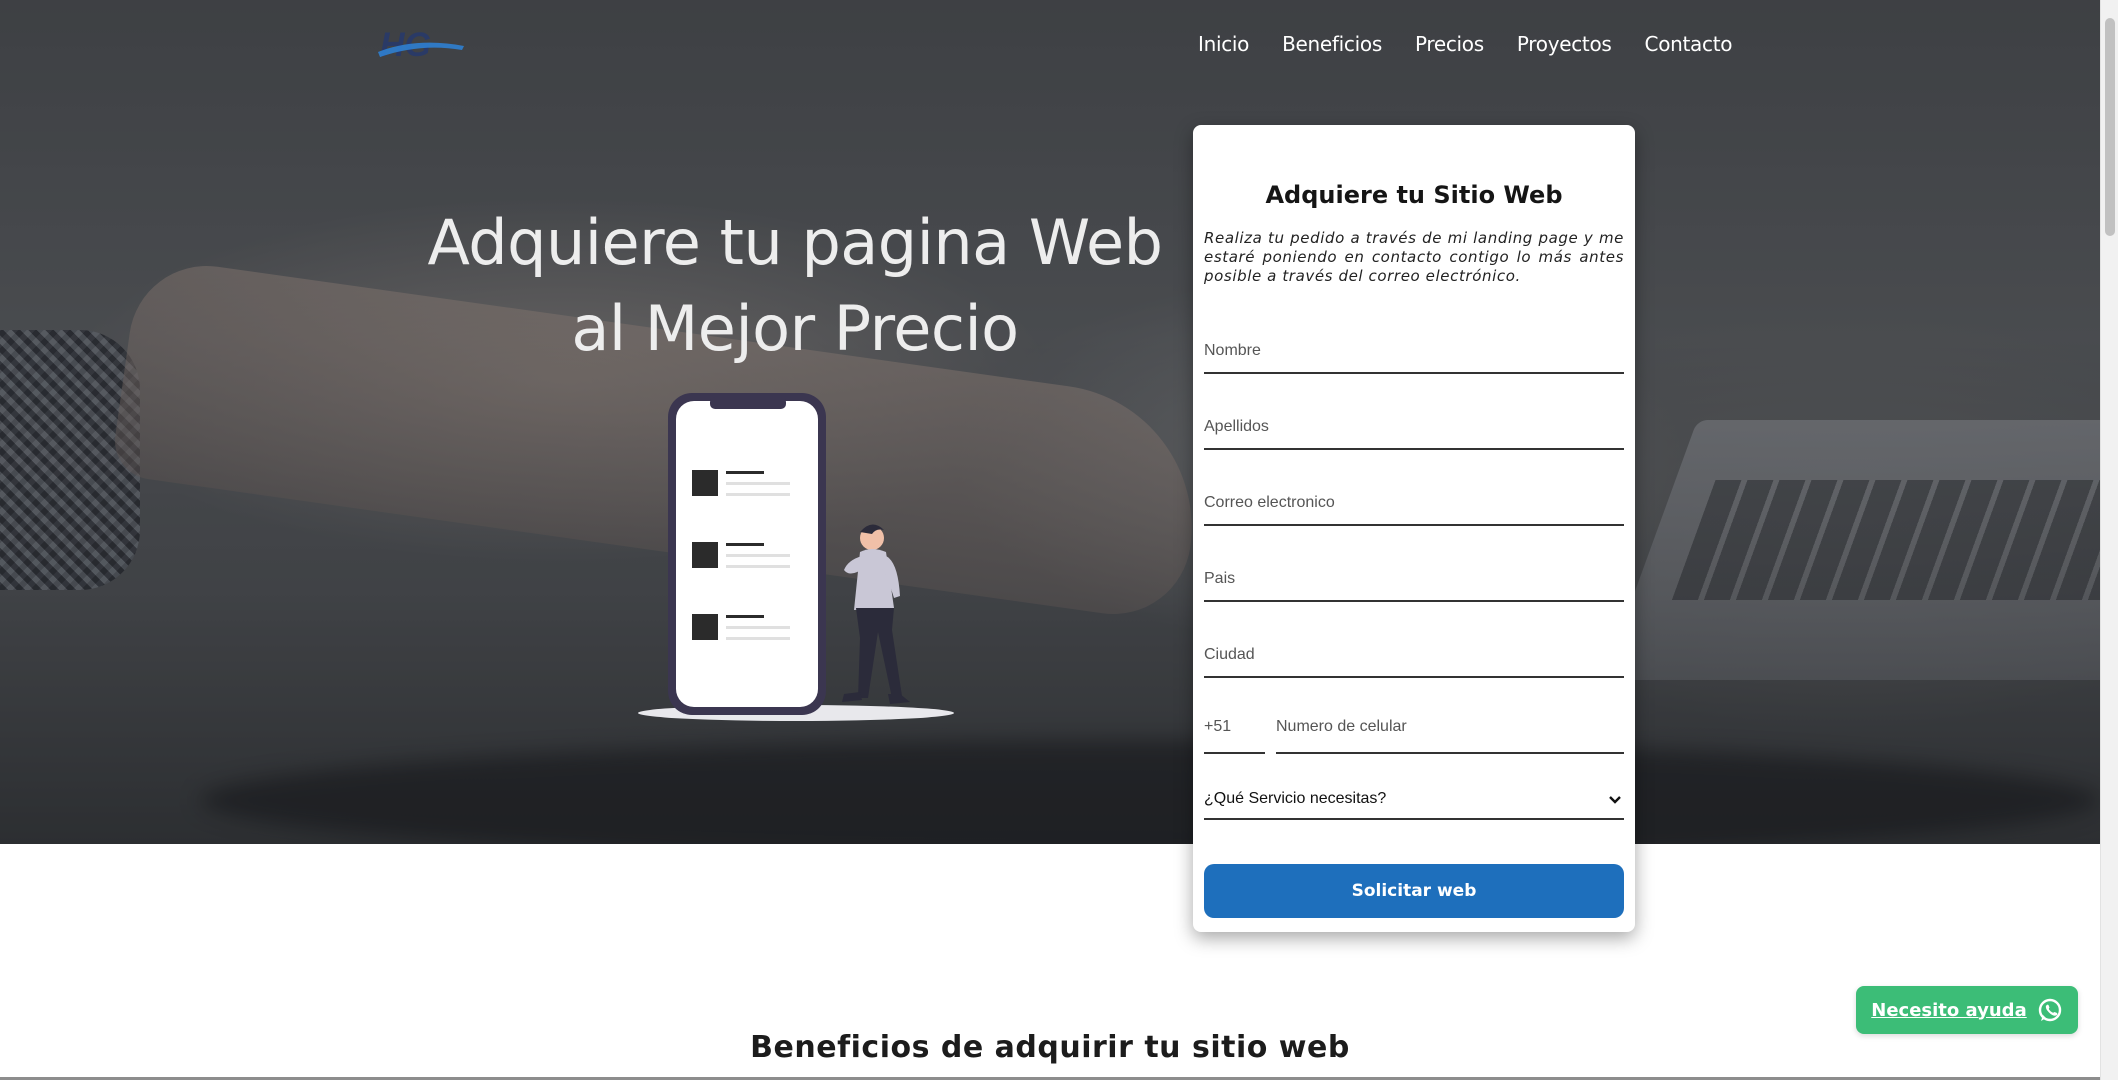 The width and height of the screenshot is (2118, 1080). Describe the element at coordinates (1414, 640) in the screenshot. I see `ciudad-field-wrapper` at that location.